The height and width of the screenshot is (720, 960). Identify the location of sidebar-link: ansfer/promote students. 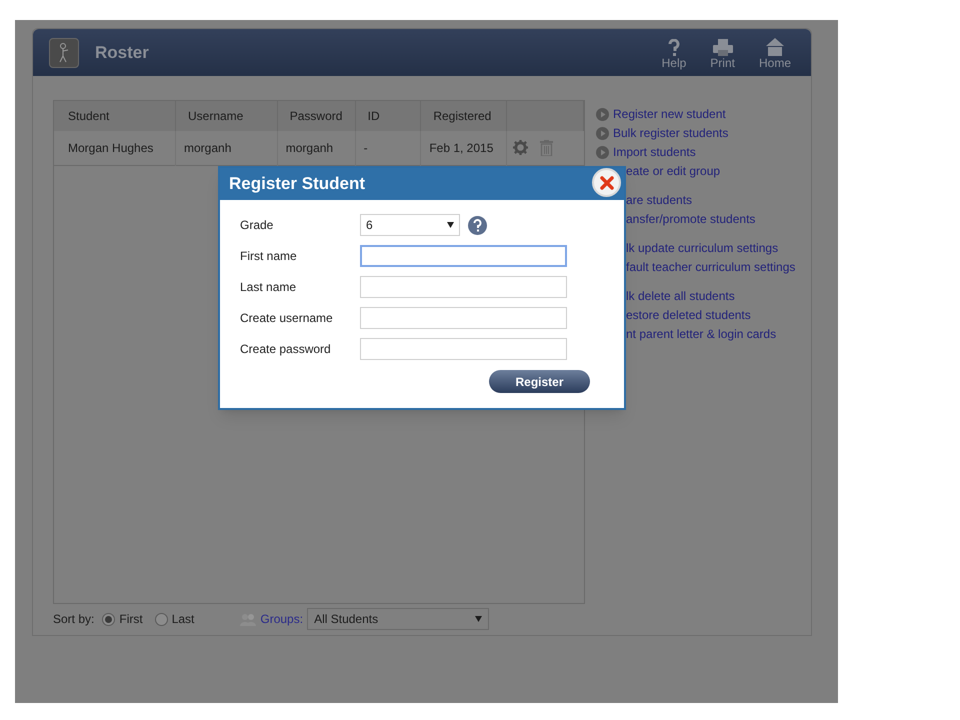
(691, 219).